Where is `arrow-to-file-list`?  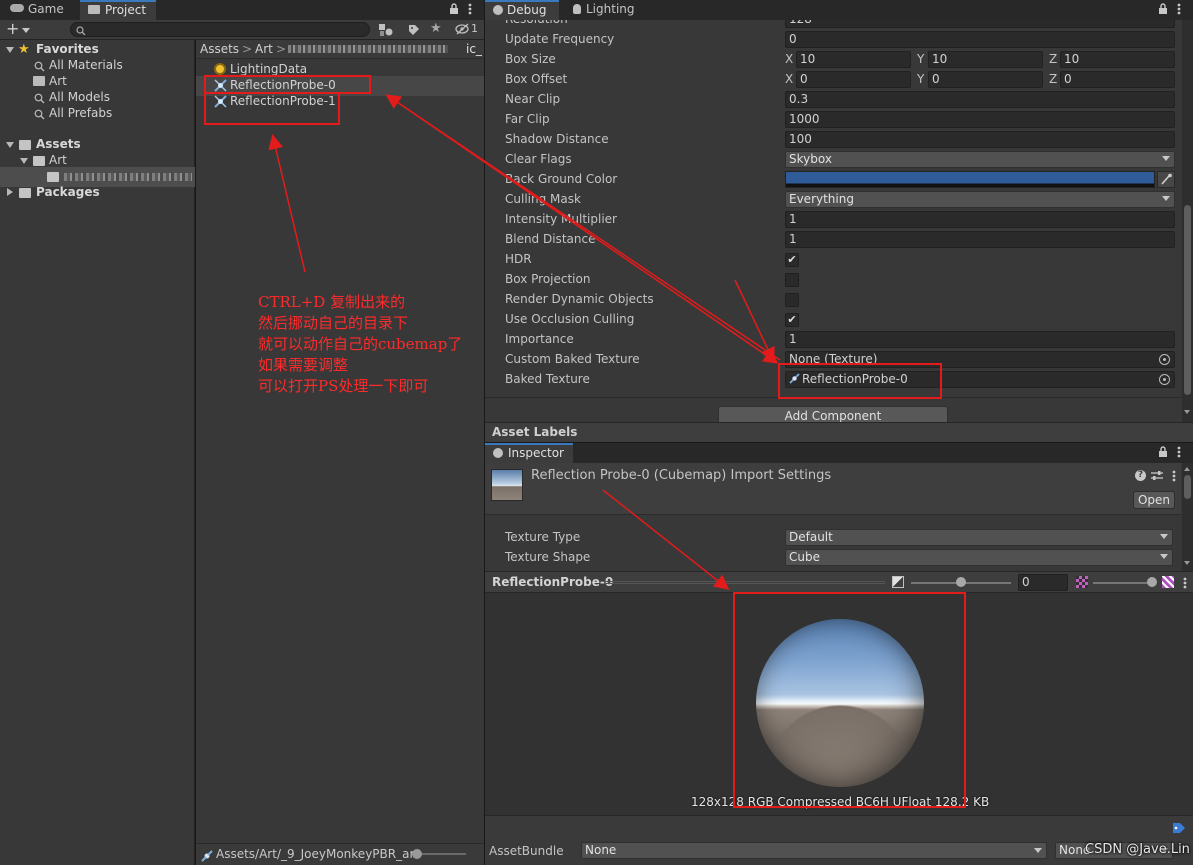
arrow-to-file-list is located at coordinates (287, 203).